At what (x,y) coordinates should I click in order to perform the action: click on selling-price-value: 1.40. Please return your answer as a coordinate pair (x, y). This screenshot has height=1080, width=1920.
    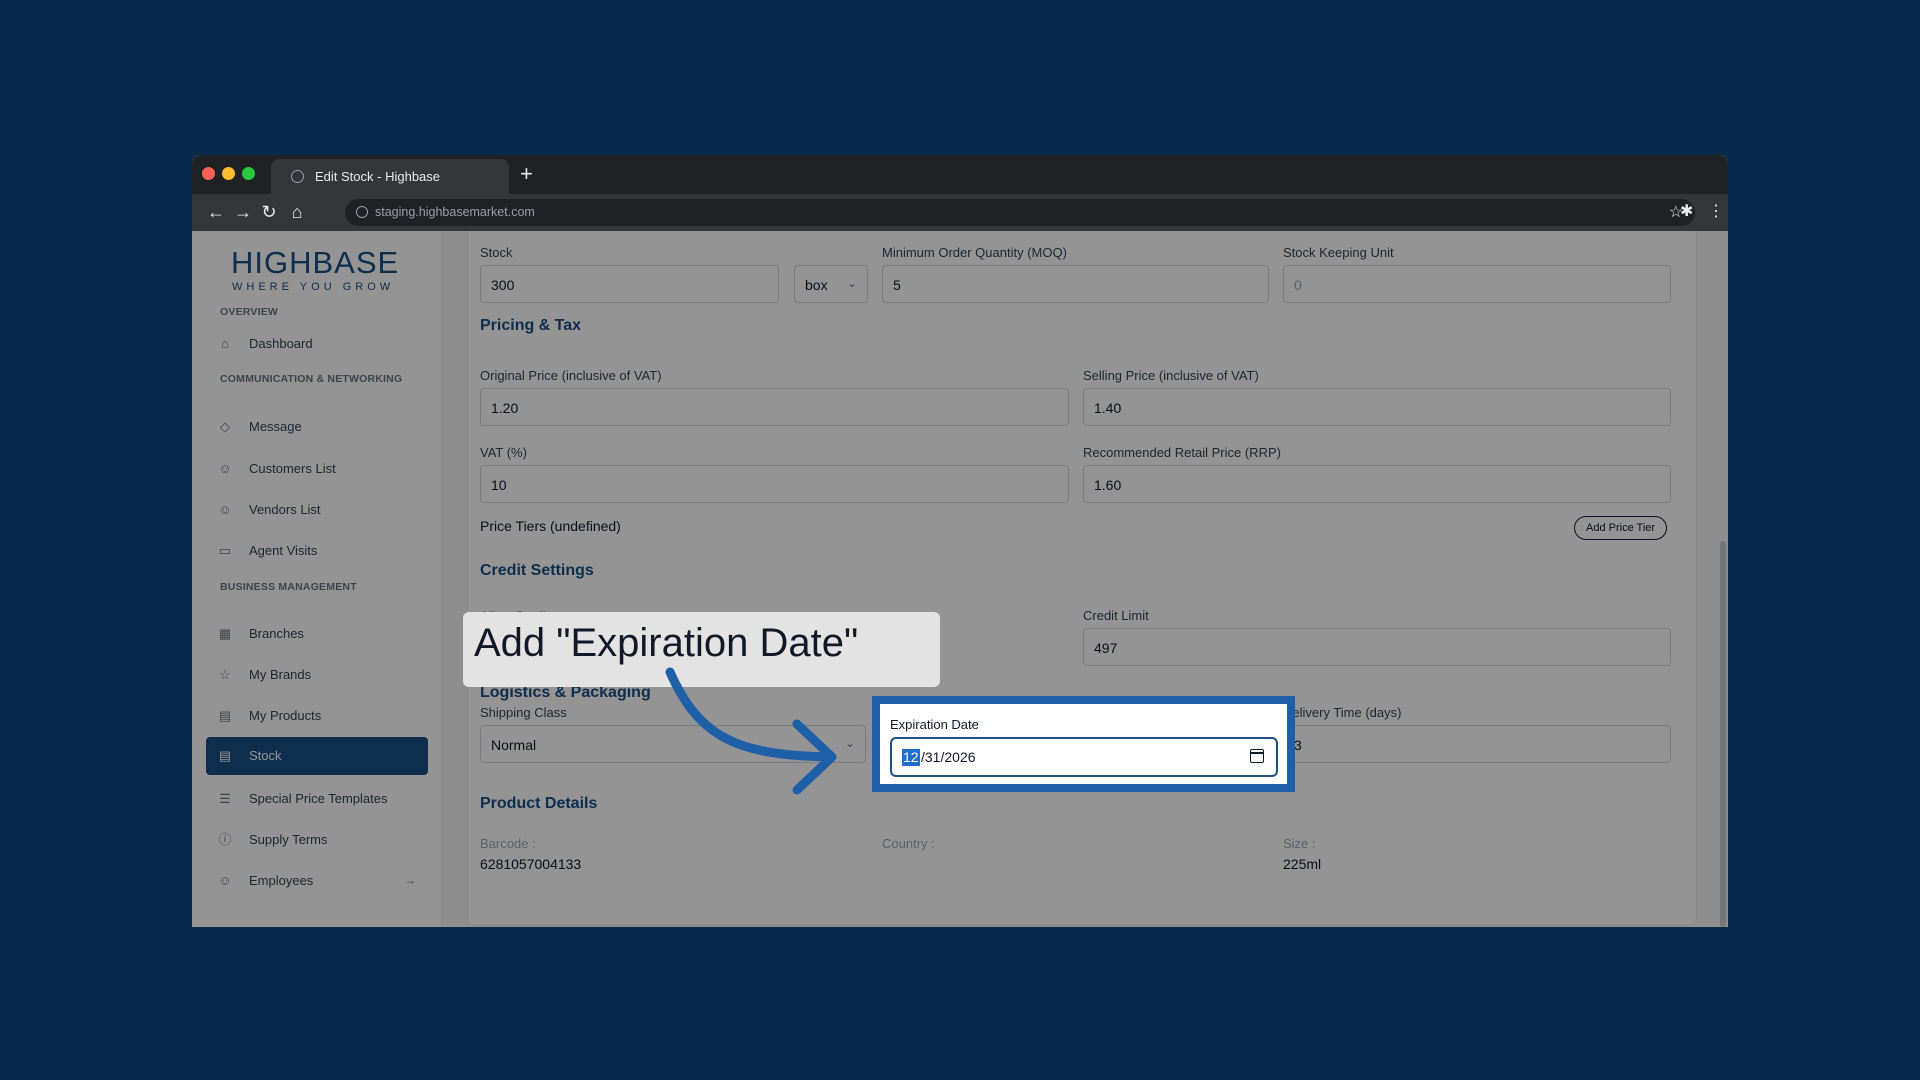
    Looking at the image, I should click on (1108, 408).